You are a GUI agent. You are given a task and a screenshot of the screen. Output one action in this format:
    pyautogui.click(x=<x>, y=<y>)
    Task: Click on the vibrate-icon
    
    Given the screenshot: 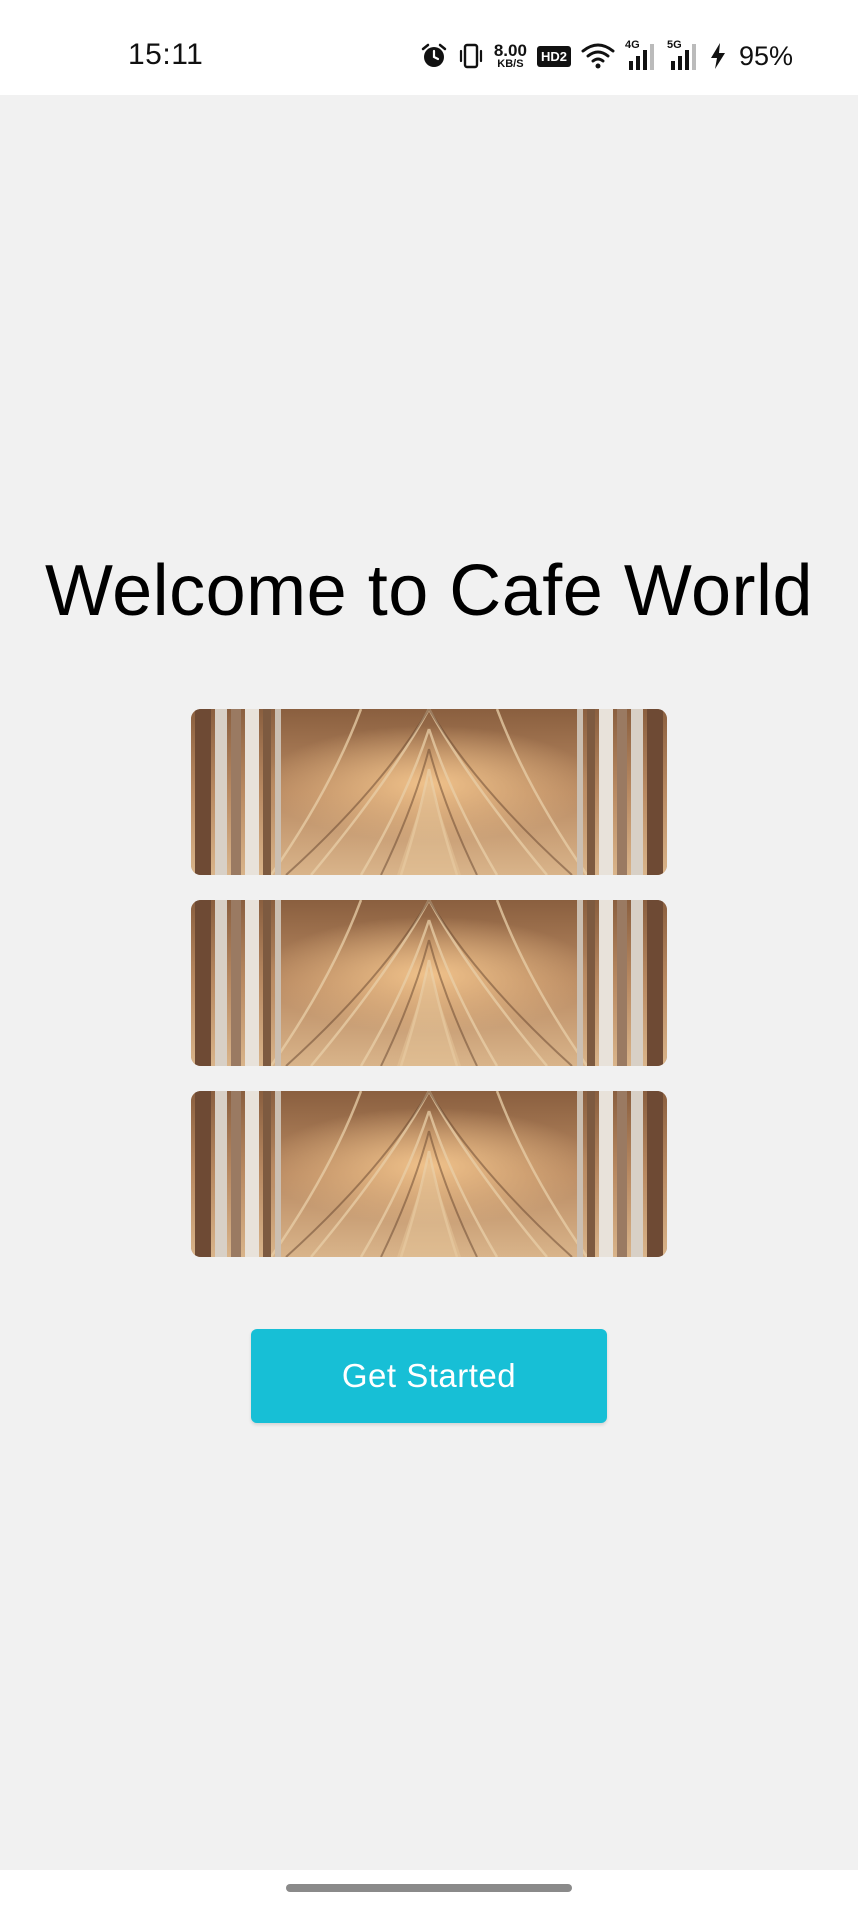 What is the action you would take?
    pyautogui.click(x=471, y=56)
    